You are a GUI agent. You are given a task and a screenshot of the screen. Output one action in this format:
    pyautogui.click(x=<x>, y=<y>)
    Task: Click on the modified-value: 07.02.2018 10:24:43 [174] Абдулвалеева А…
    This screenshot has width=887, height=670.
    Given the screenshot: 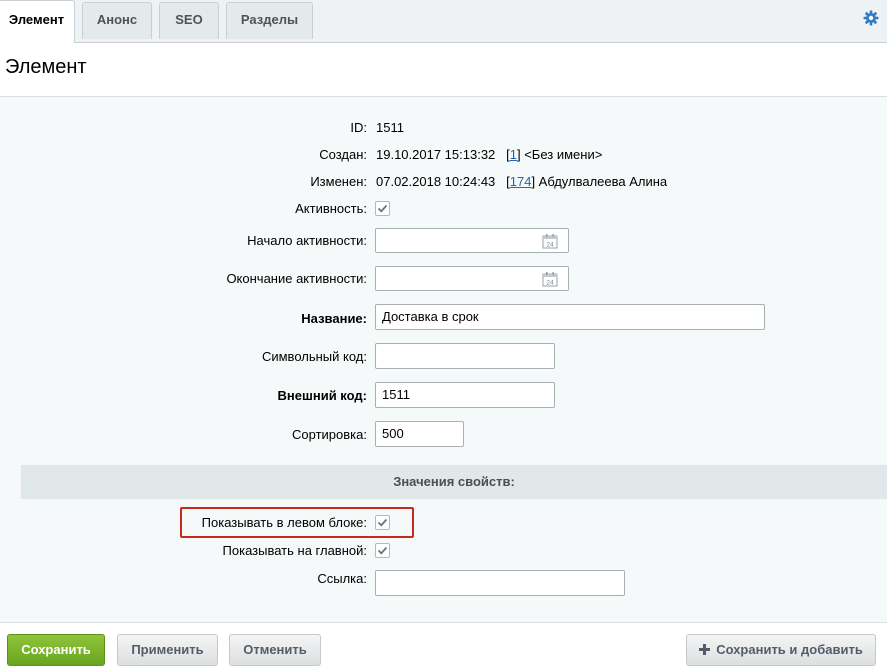 What is the action you would take?
    pyautogui.click(x=522, y=181)
    